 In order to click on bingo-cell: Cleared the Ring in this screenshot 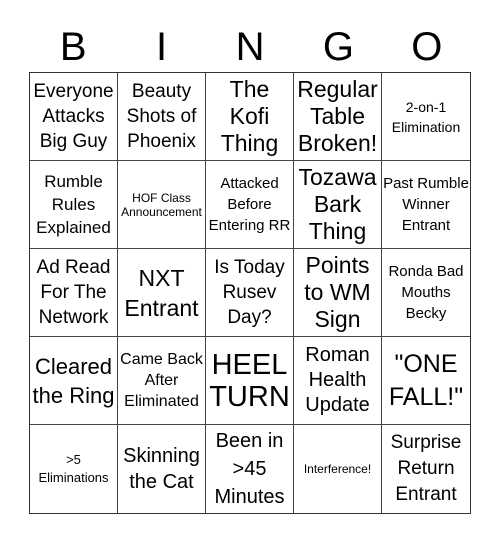, I will do `click(74, 381)`.